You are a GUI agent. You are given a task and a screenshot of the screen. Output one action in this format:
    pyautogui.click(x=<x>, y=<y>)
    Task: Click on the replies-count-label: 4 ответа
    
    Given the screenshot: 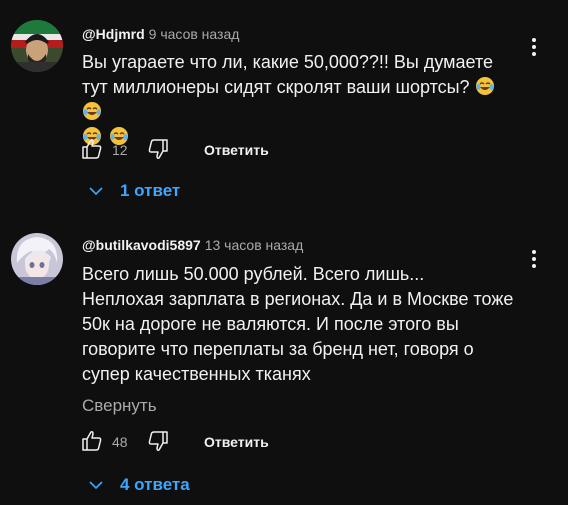 What is the action you would take?
    pyautogui.click(x=155, y=484)
    